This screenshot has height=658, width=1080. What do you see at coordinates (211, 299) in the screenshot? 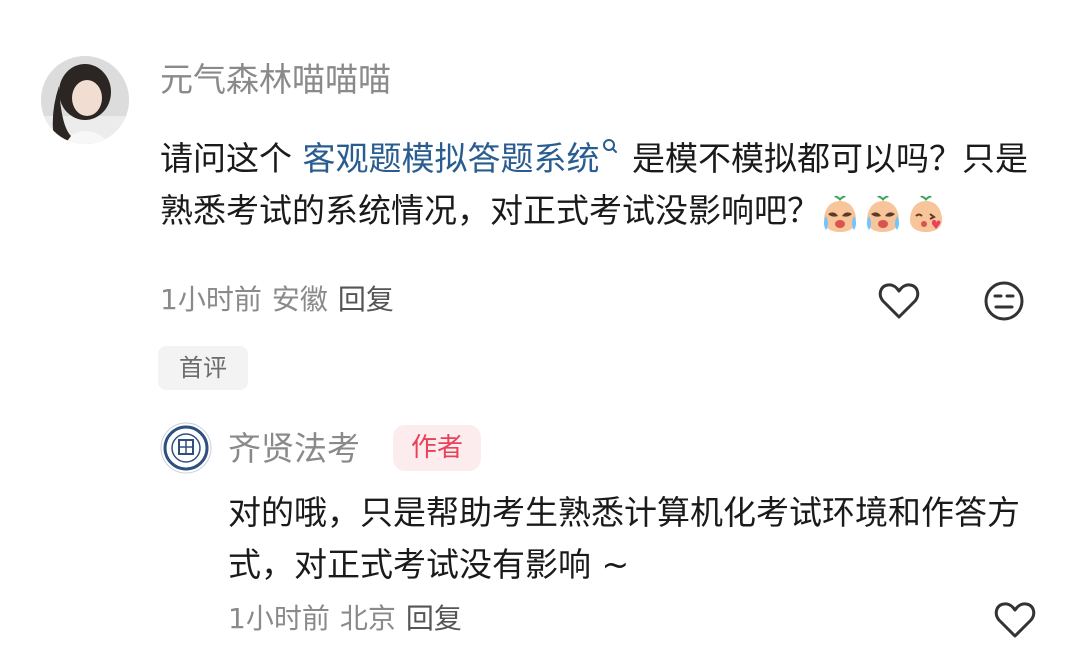
I see `comment-time: 1小时前` at bounding box center [211, 299].